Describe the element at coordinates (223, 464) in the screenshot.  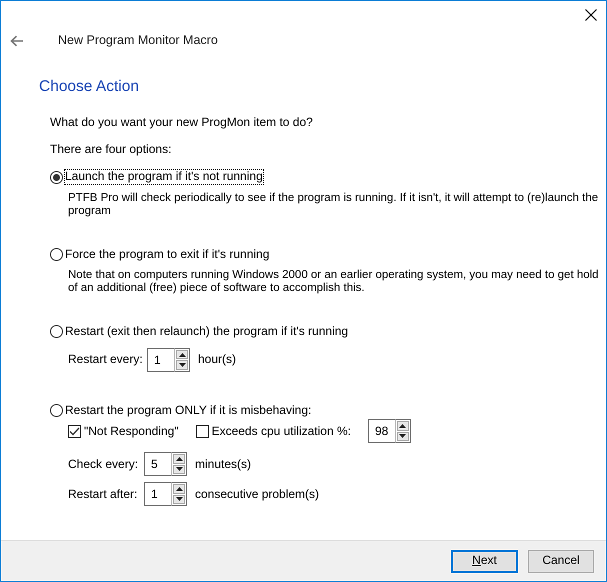
I see `unit-label: minutes(s)` at that location.